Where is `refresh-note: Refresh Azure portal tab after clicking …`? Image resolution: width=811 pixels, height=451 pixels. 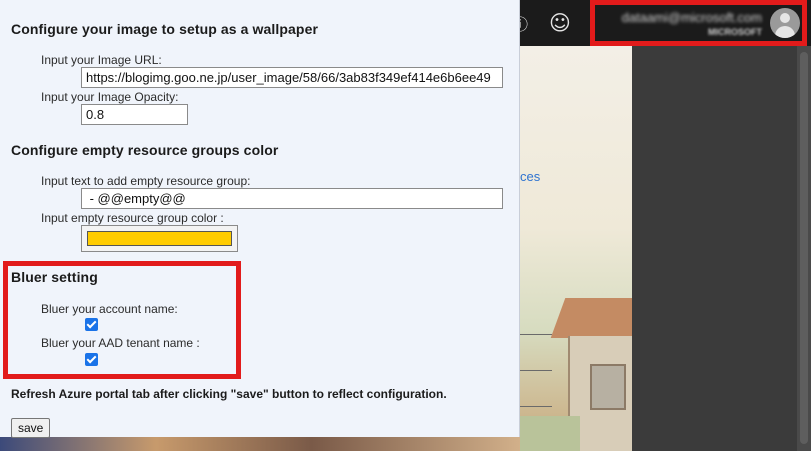
refresh-note: Refresh Azure portal tab after clicking … is located at coordinates (229, 394).